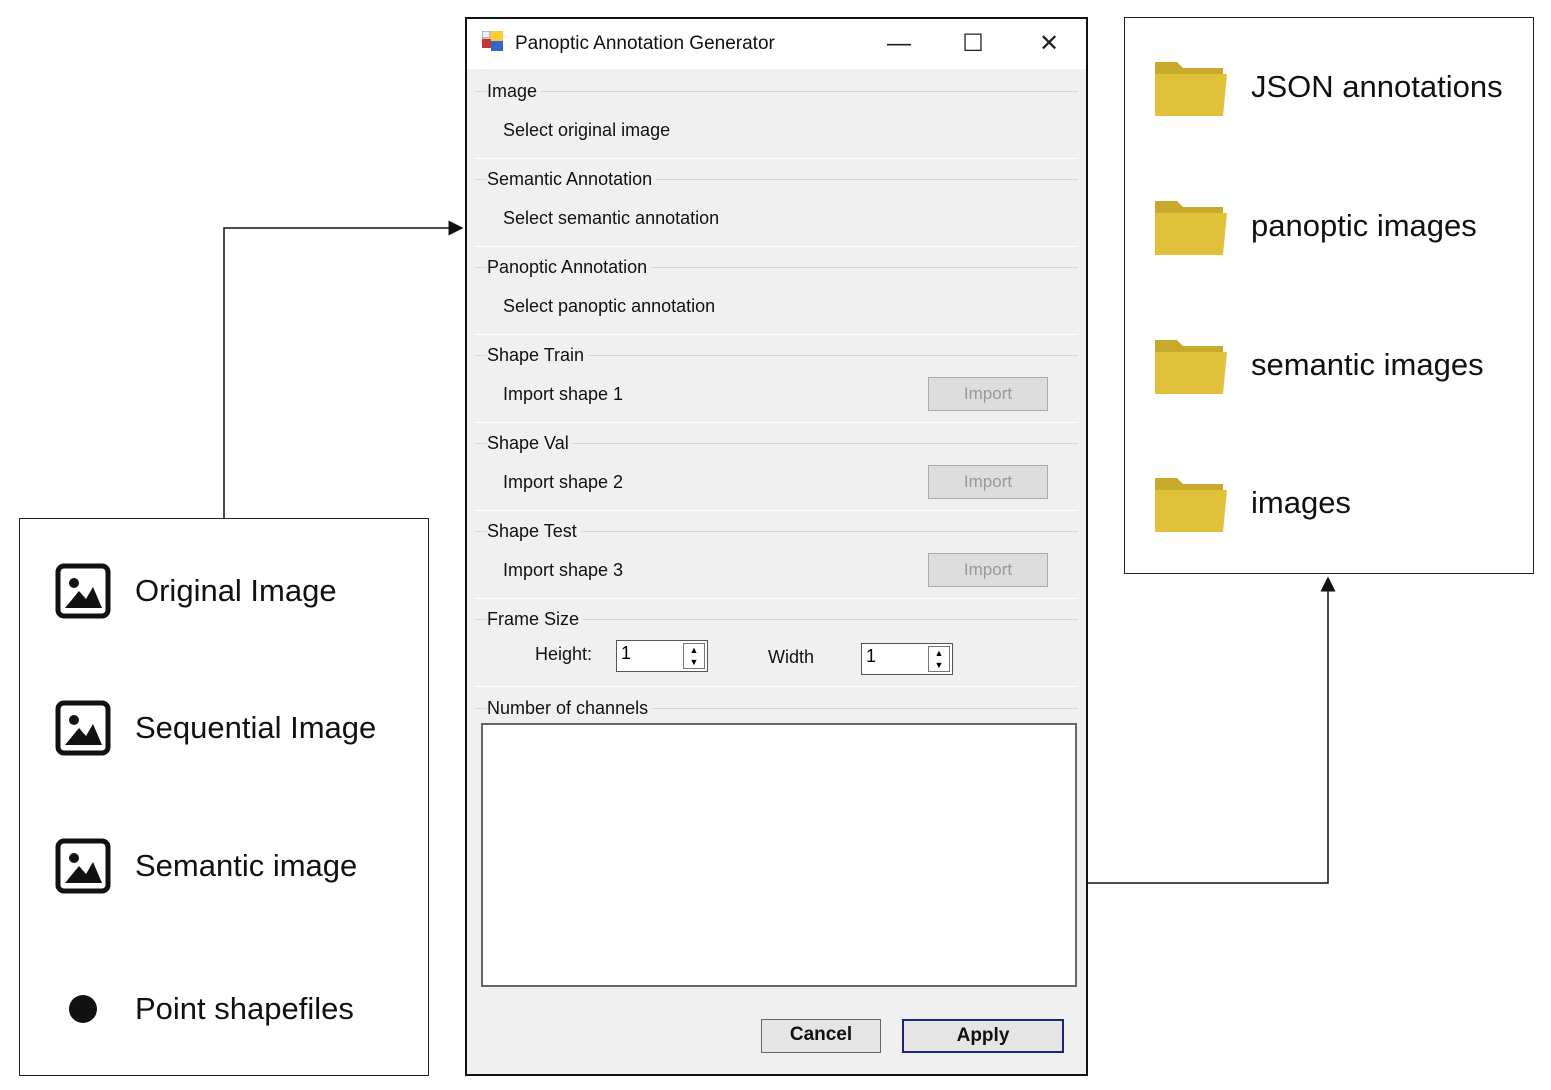  I want to click on close-button: ✕, so click(1049, 44).